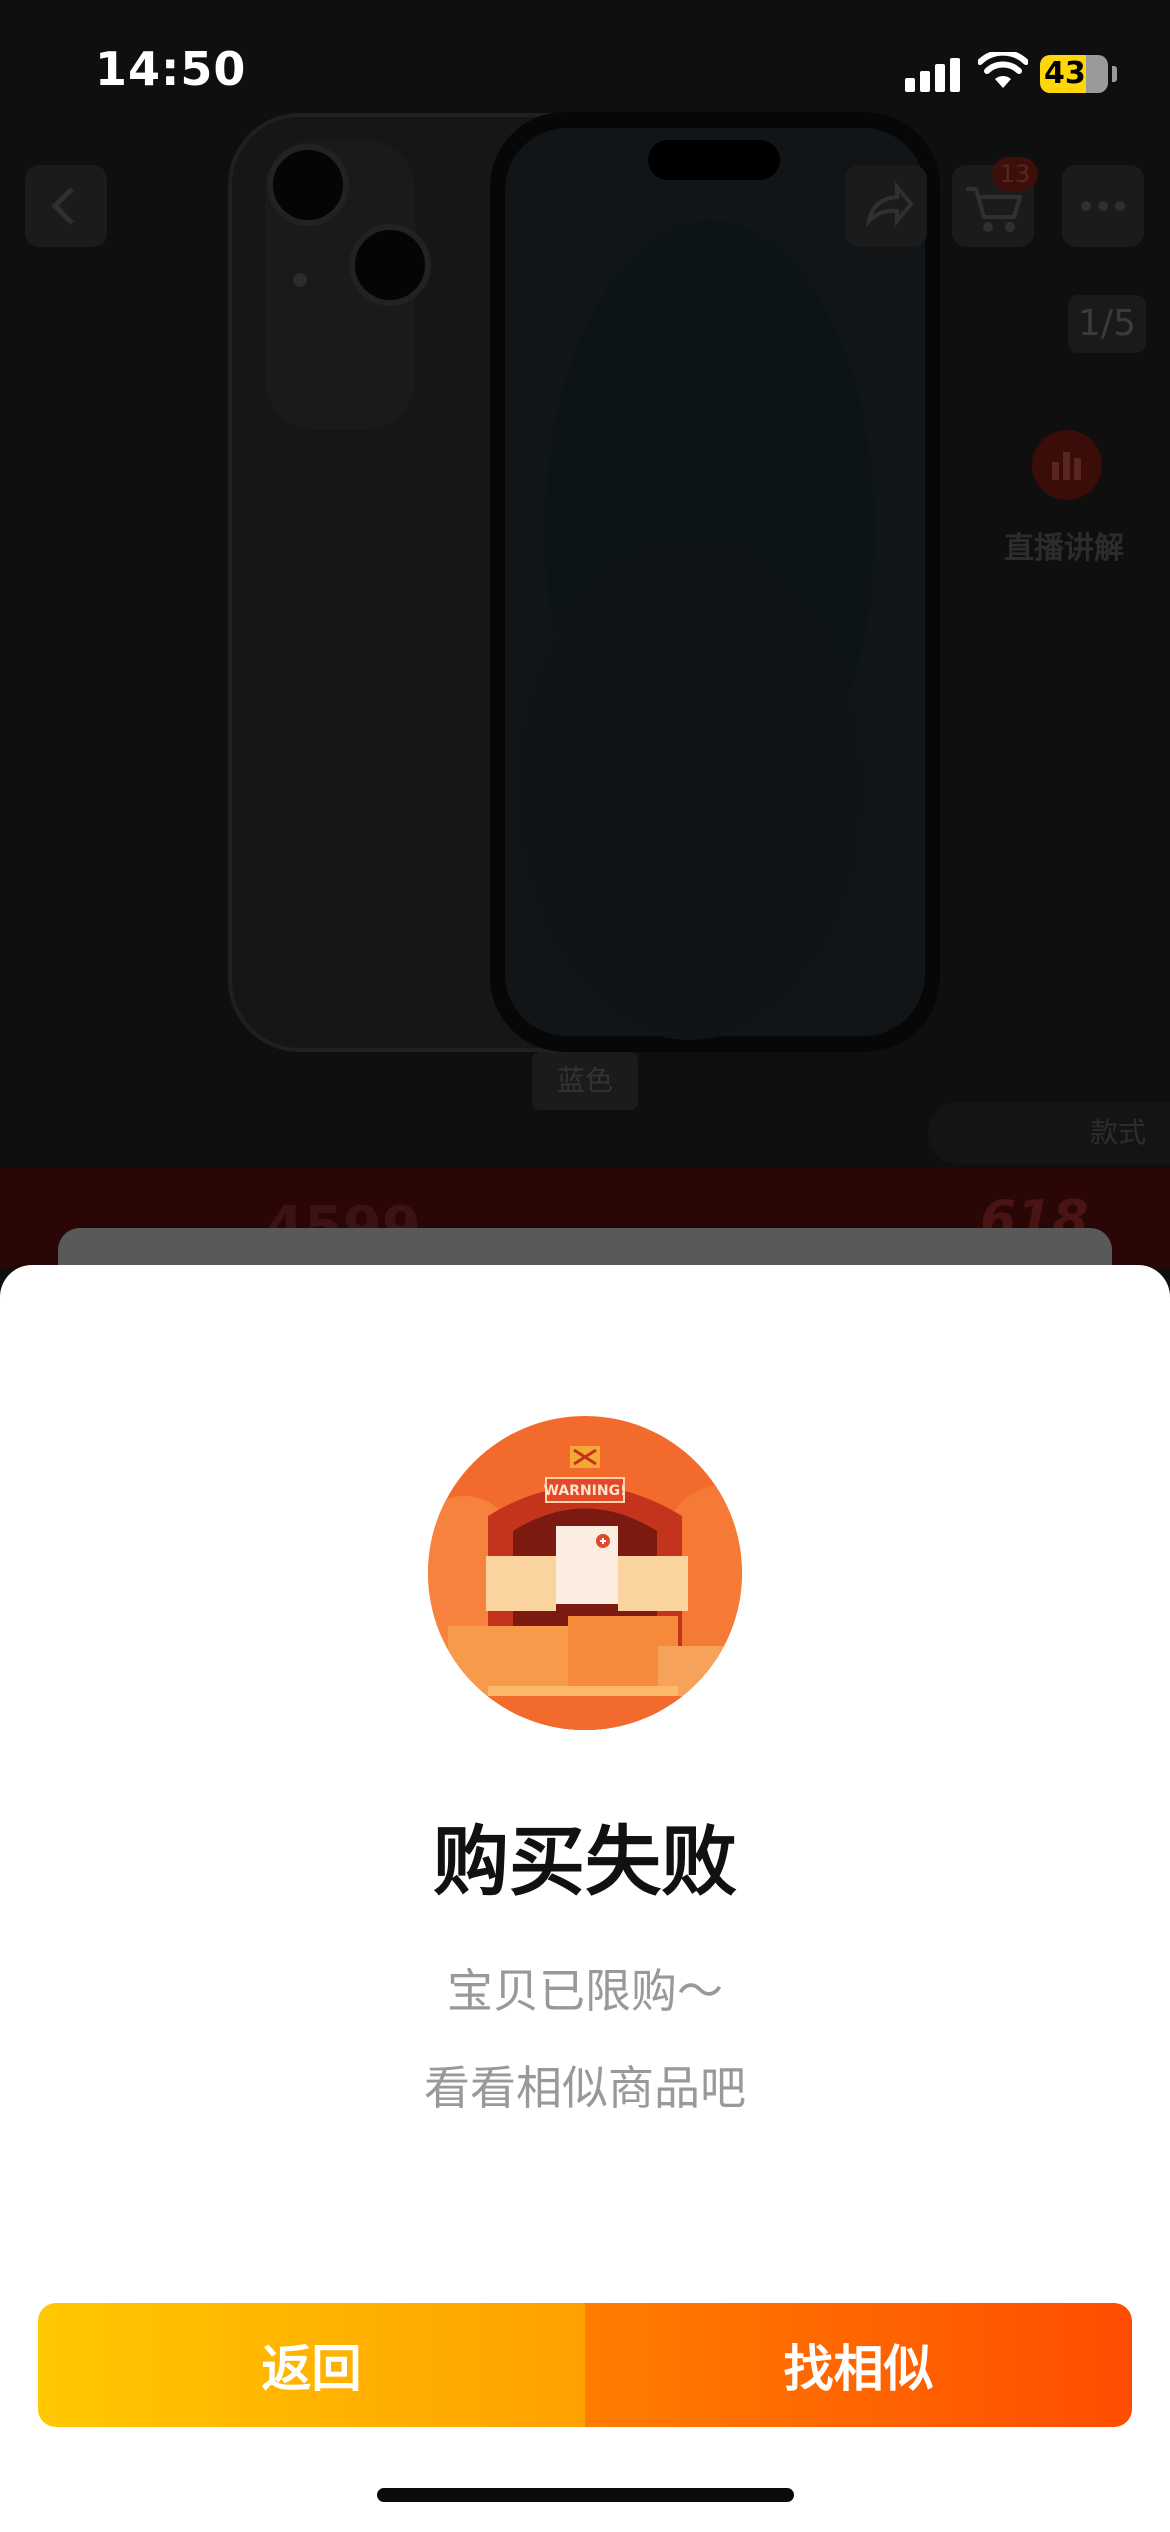 The width and height of the screenshot is (1170, 2532). Describe the element at coordinates (1103, 206) in the screenshot. I see `more-icon` at that location.